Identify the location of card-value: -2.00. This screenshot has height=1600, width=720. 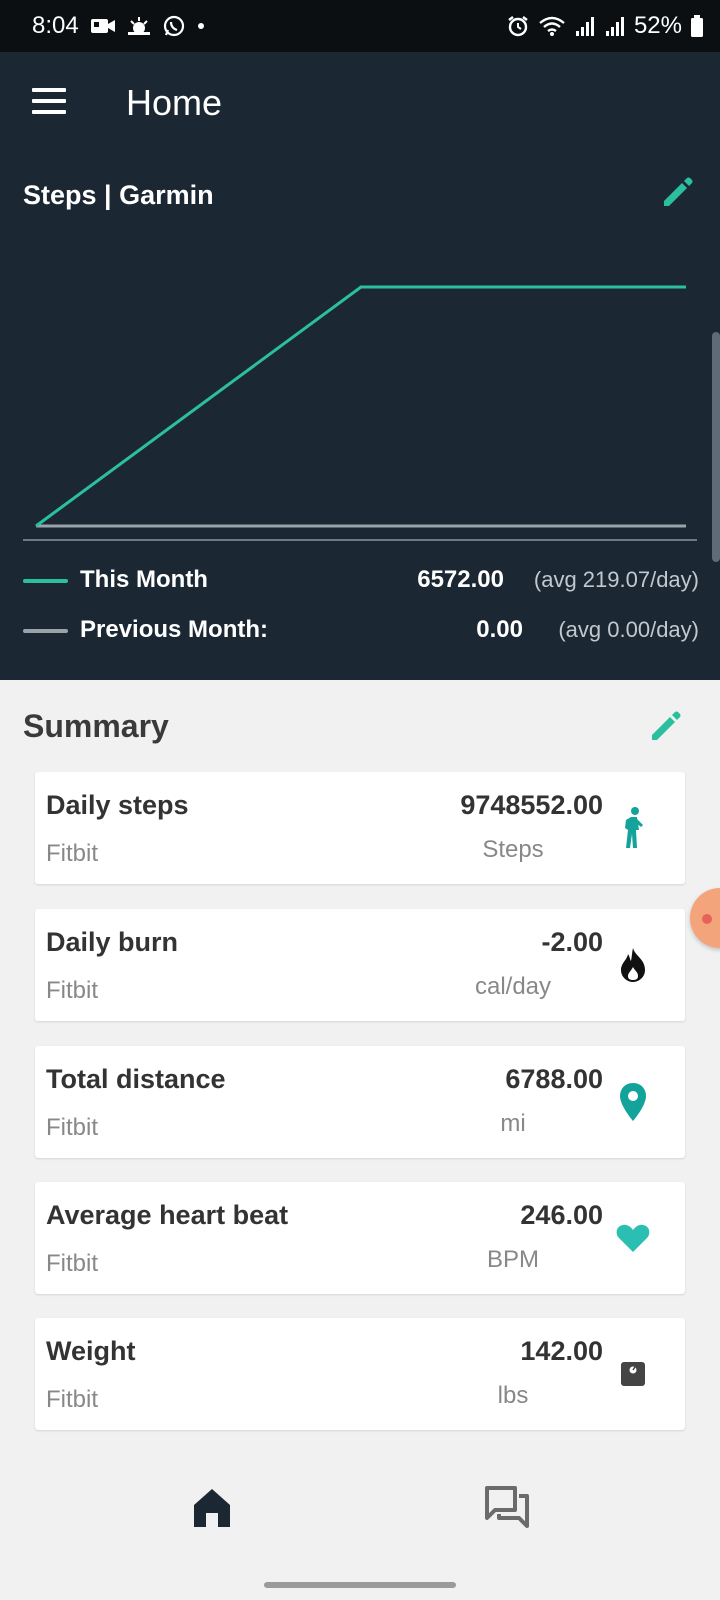
(572, 942).